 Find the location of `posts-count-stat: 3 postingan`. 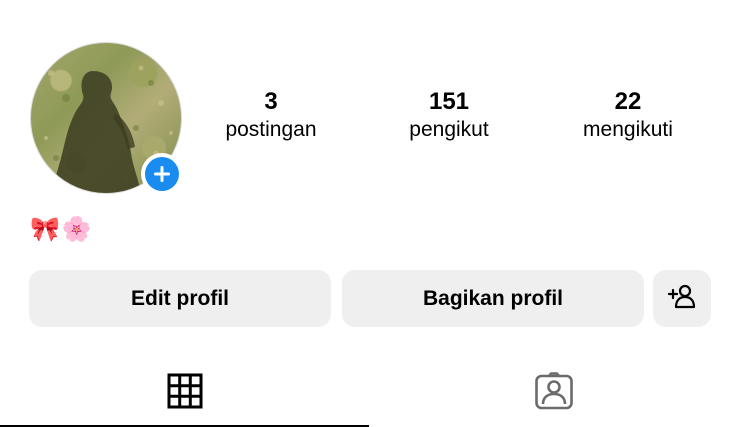

posts-count-stat: 3 postingan is located at coordinates (271, 116).